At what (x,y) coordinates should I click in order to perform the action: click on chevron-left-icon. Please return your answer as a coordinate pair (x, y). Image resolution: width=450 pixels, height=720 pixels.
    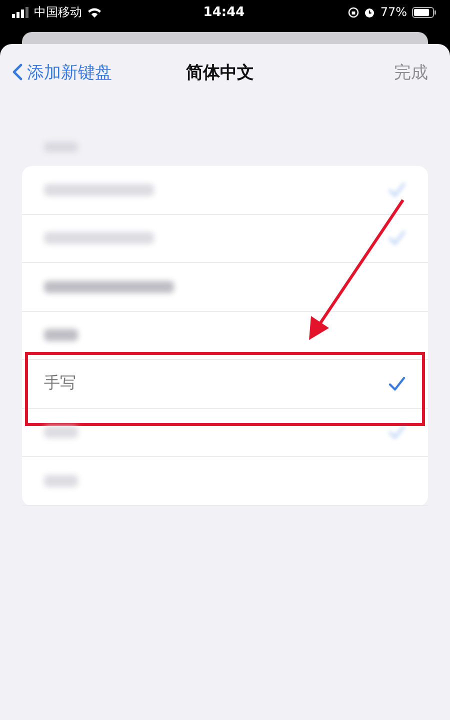
    Looking at the image, I should click on (17, 72).